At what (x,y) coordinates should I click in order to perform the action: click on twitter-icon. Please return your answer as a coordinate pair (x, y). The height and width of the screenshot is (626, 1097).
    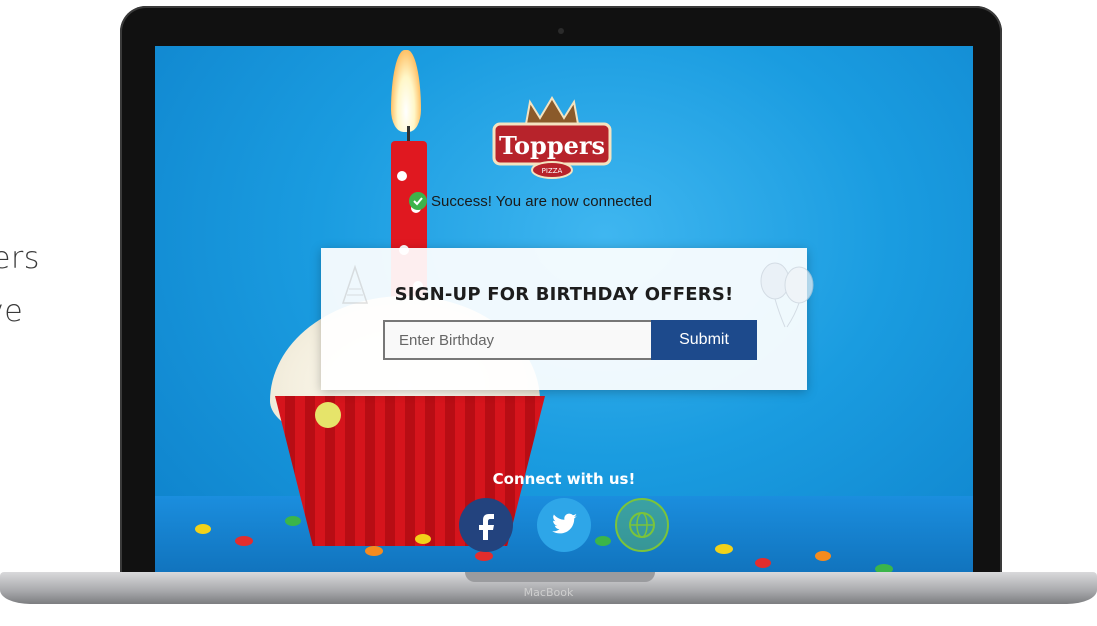
    Looking at the image, I should click on (564, 523).